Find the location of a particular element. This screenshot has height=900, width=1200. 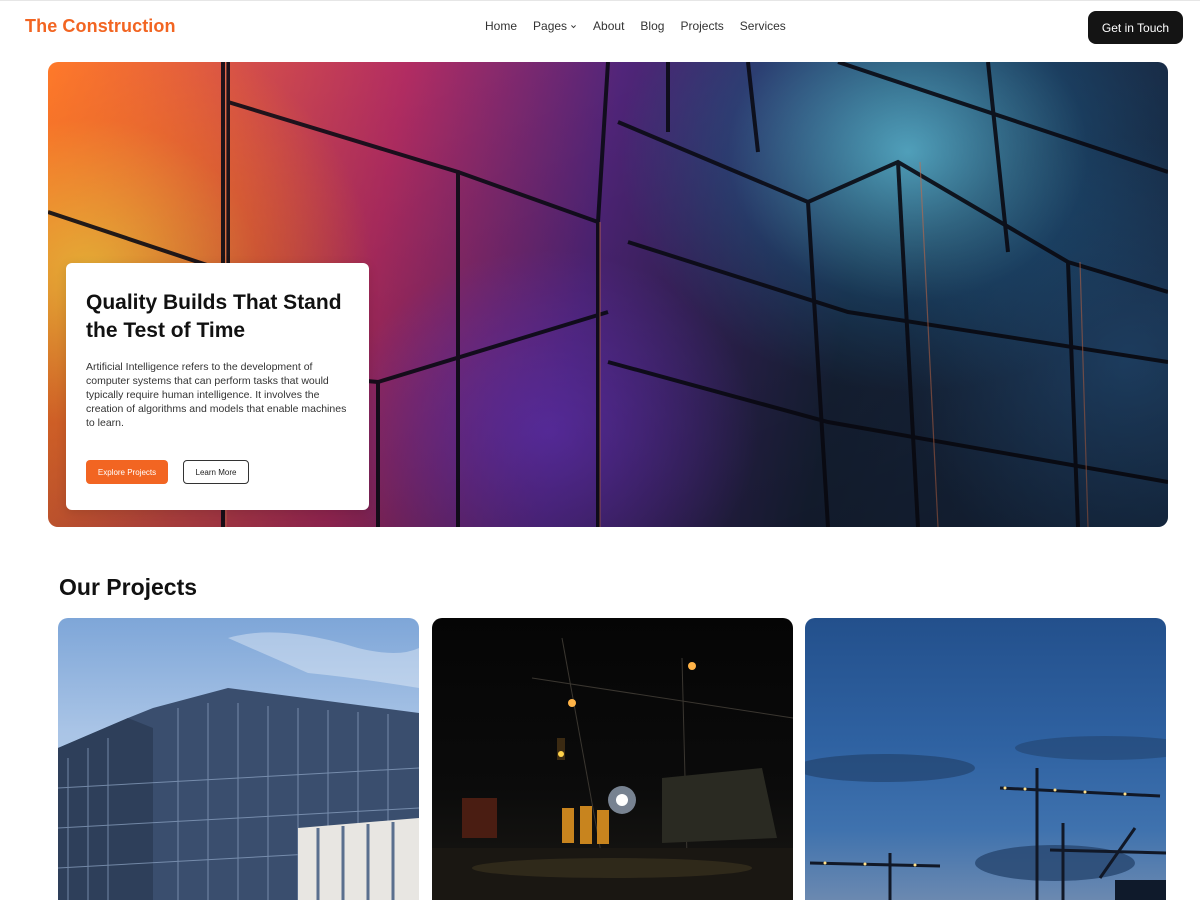

learn-more-button: Learn More is located at coordinates (216, 472).